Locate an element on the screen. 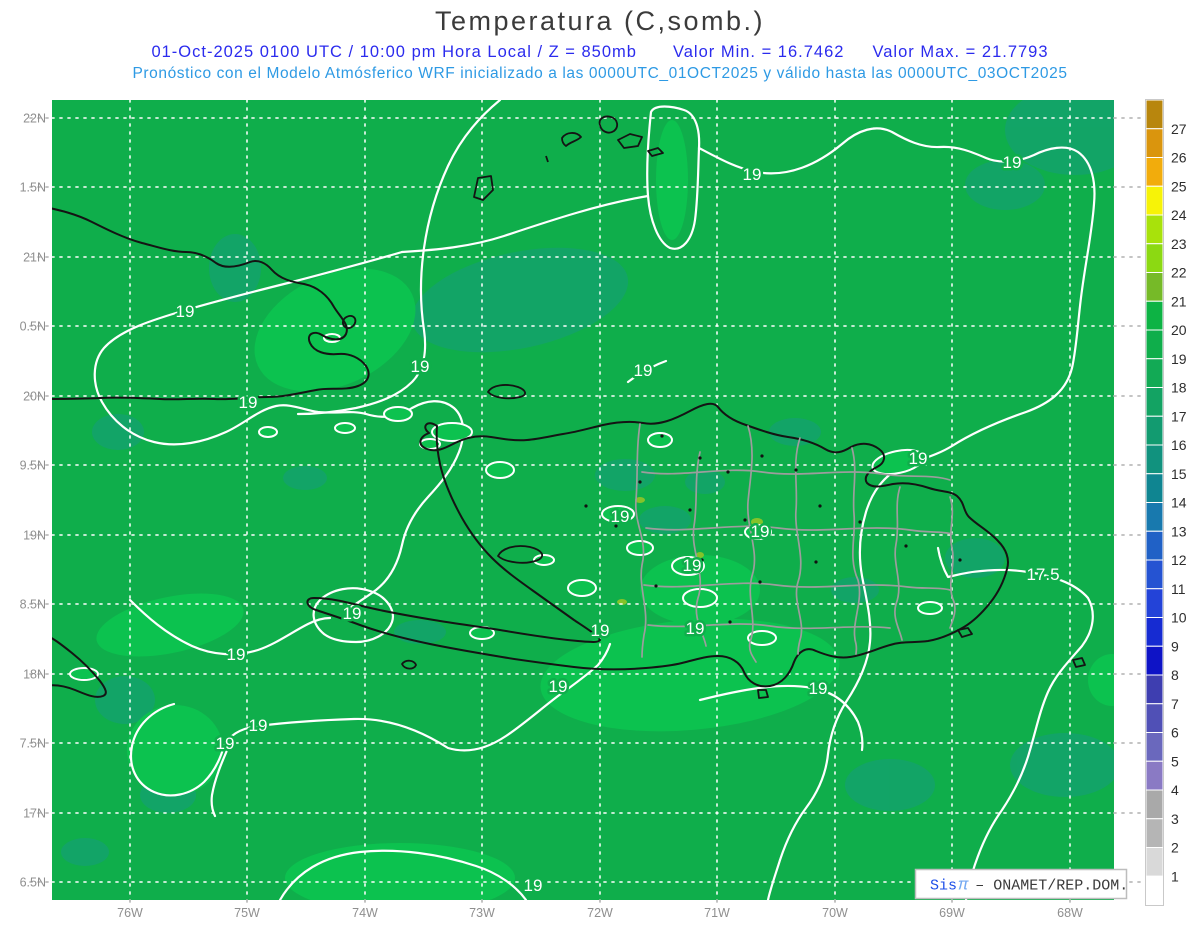 The height and width of the screenshot is (927, 1200). colorbar-tick-label: 24 is located at coordinates (1179, 215).